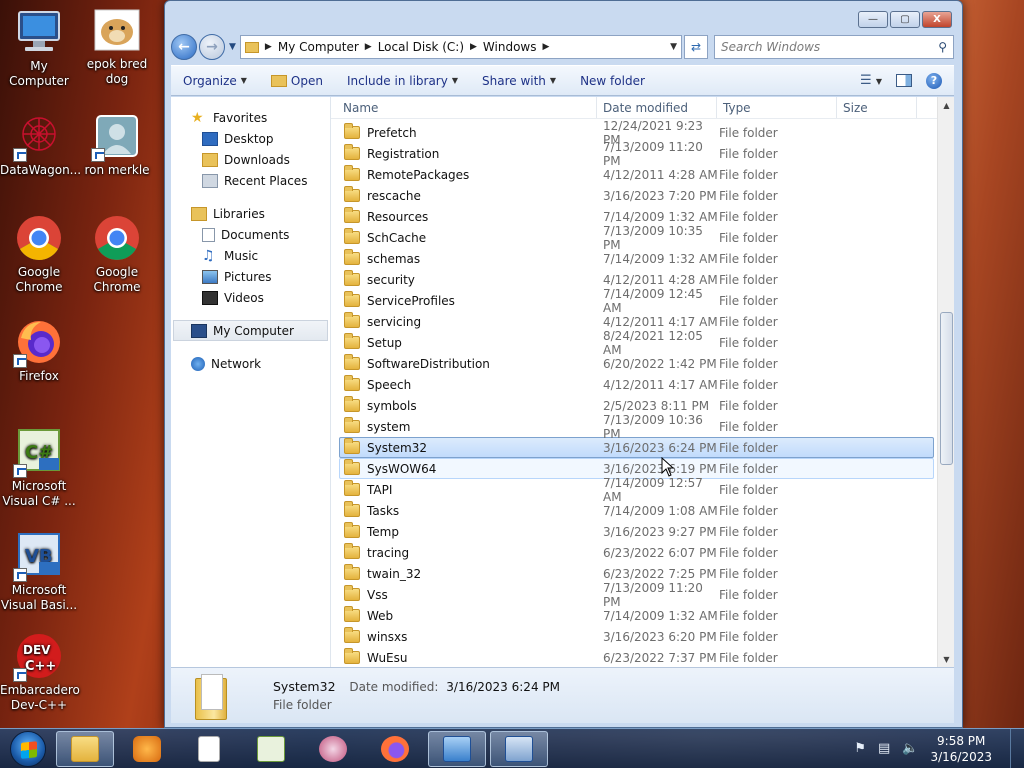  I want to click on desktop-icon-epok-bred-dog: epok bred dog, so click(117, 46).